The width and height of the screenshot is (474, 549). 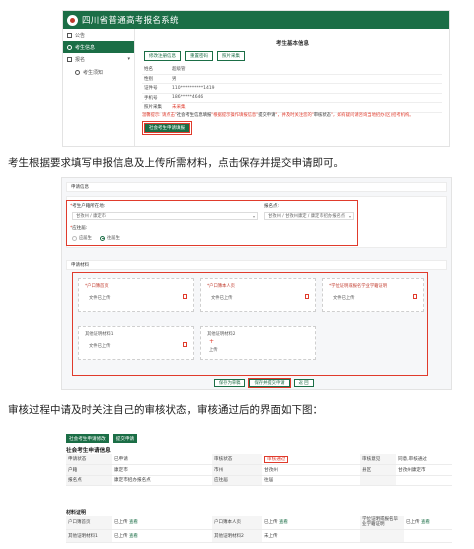 I want to click on sidebar-item-student-info: 考生信息, so click(x=98, y=47).